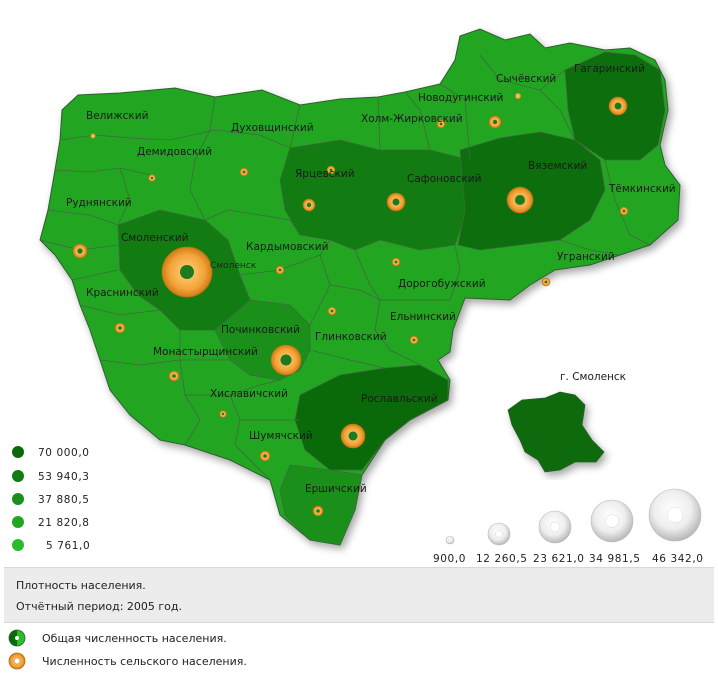 The image size is (718, 678). What do you see at coordinates (678, 559) in the screenshot?
I see `ring-size-label: 46 342,0` at bounding box center [678, 559].